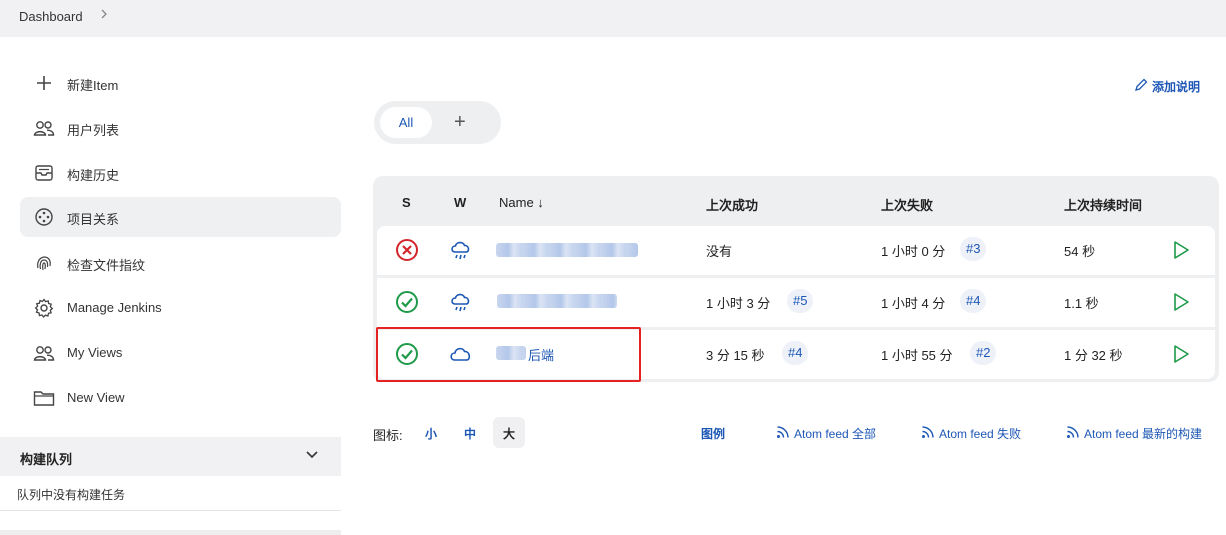 The height and width of the screenshot is (535, 1226). What do you see at coordinates (93, 130) in the screenshot?
I see `sidebar-item-label: 用户列表` at bounding box center [93, 130].